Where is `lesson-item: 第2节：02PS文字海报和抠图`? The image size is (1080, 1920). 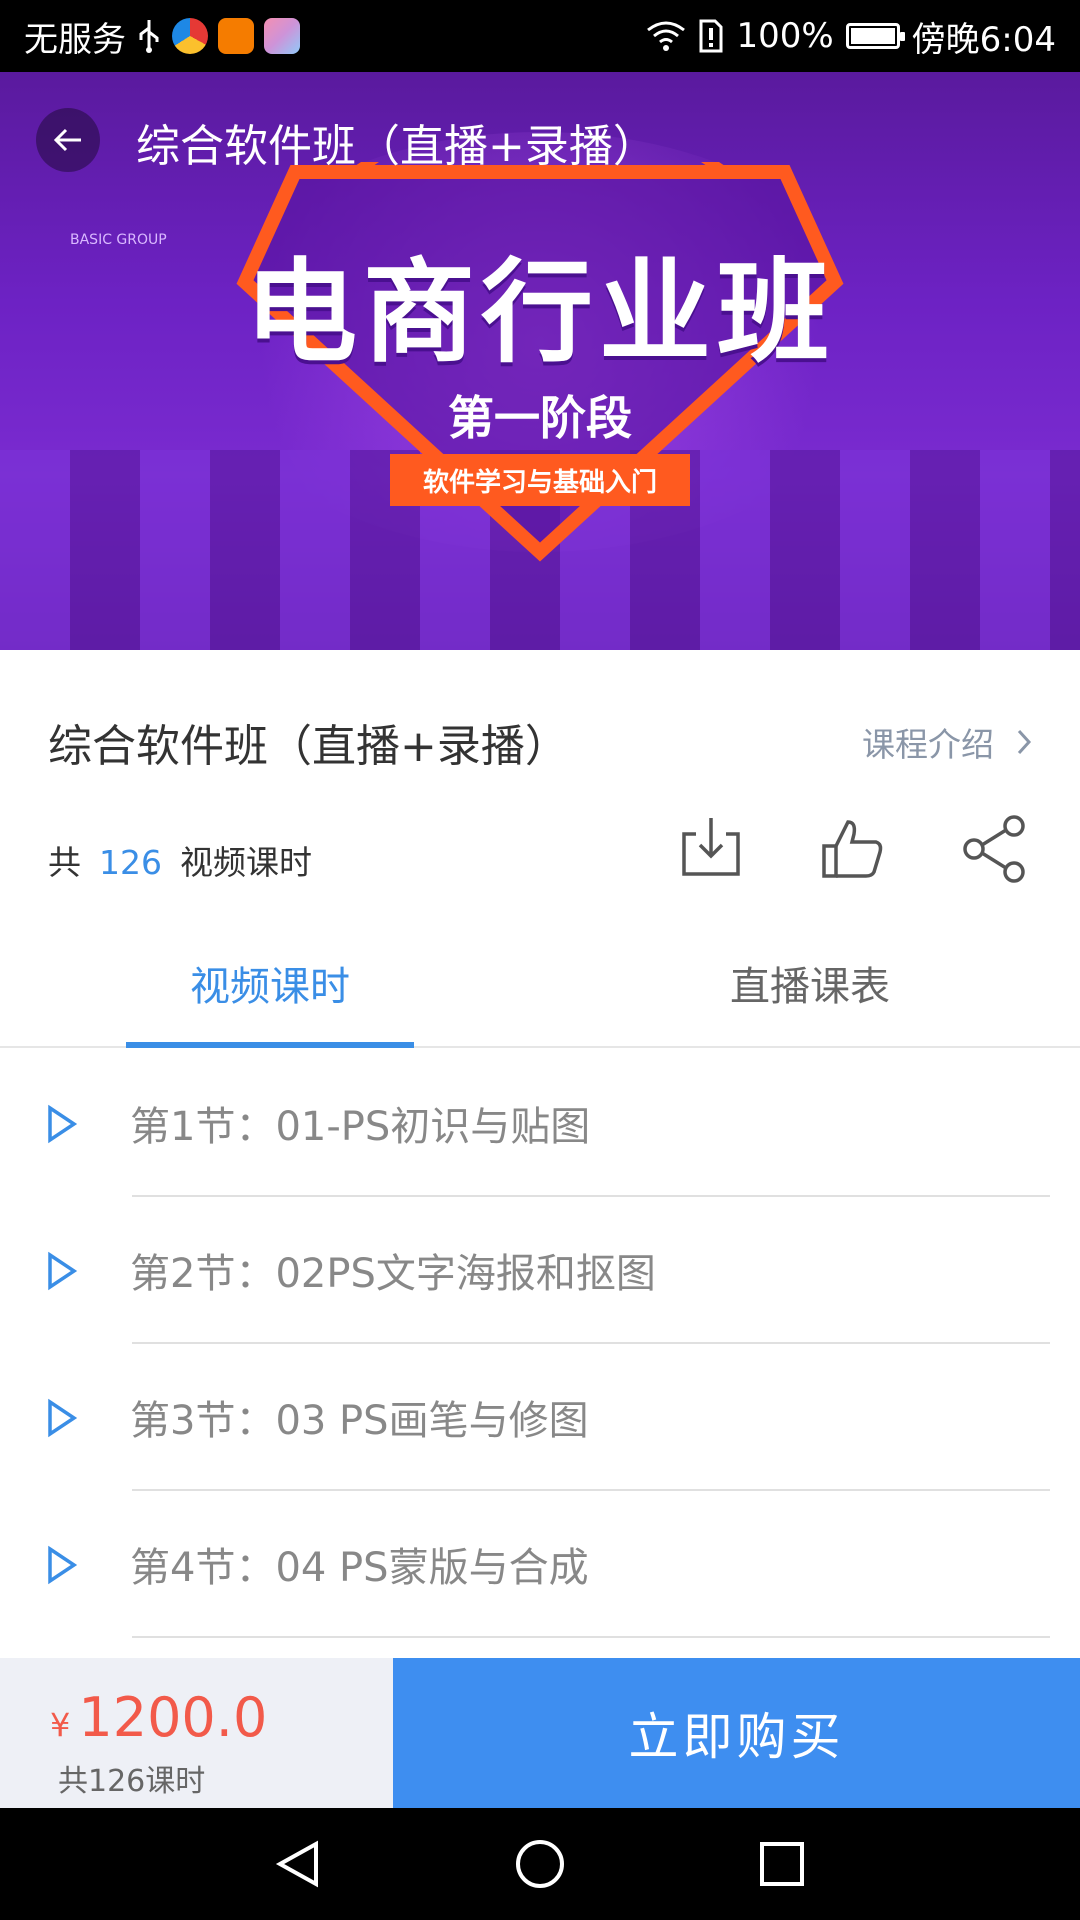 lesson-item: 第2节：02PS文字海报和抠图 is located at coordinates (540, 1270).